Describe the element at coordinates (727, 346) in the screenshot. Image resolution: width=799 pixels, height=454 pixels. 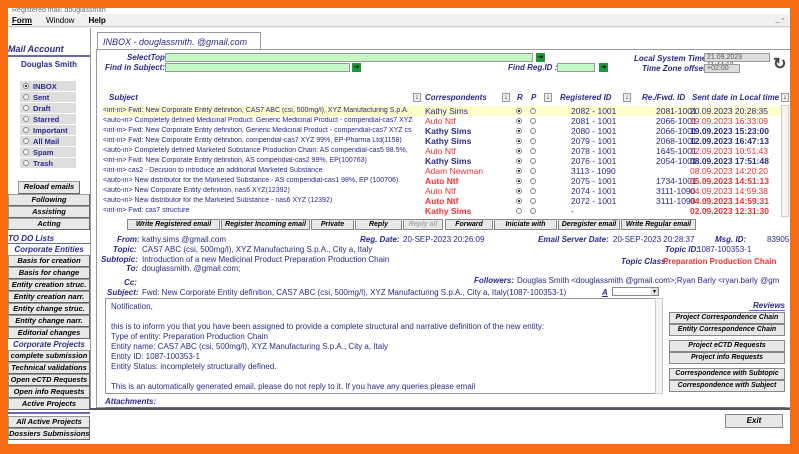
I see `review-project-ectd-requests-button: Project eCTD Requests` at that location.